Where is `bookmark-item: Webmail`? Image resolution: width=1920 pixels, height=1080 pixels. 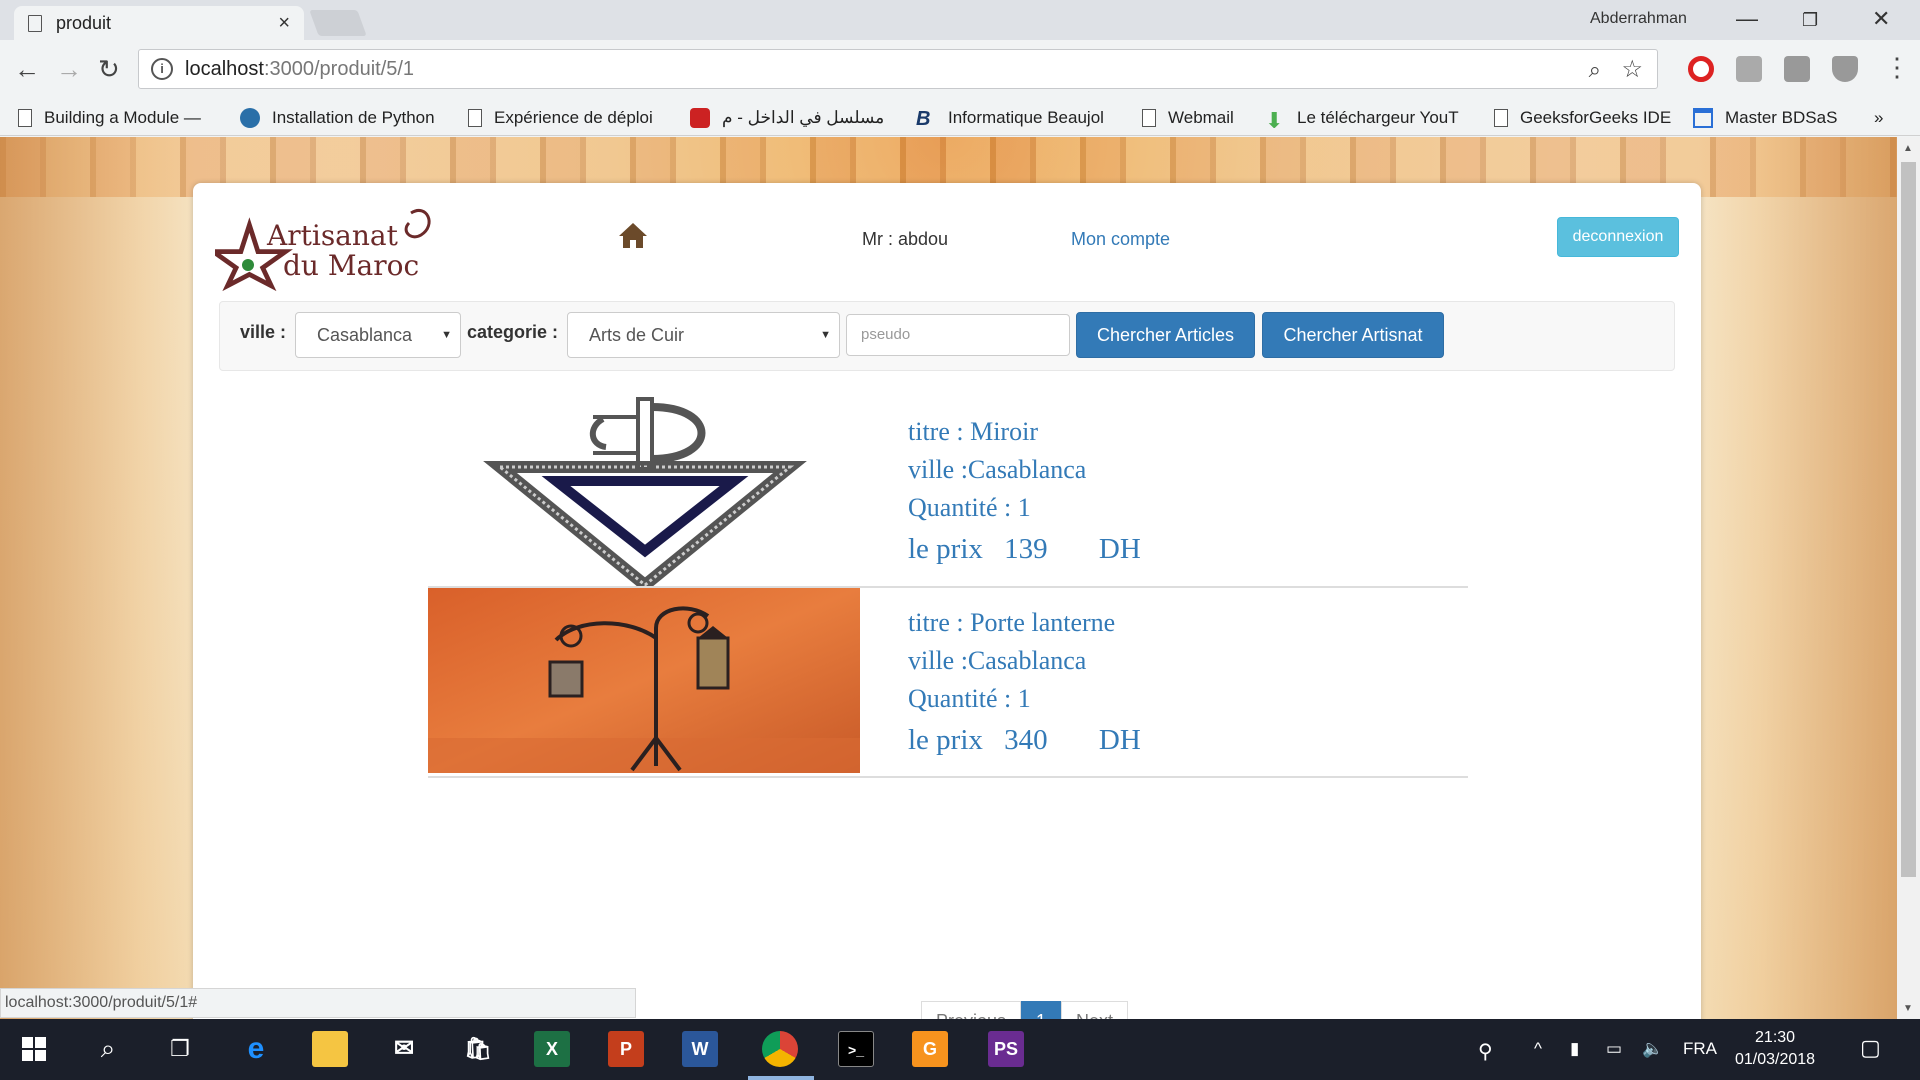
bookmark-item: Webmail is located at coordinates (1196, 118).